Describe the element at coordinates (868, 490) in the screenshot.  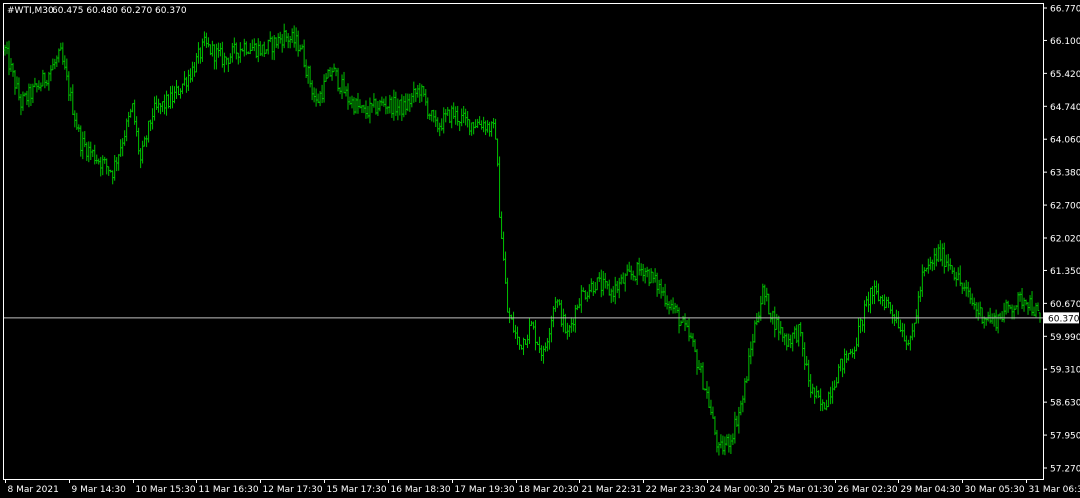
I see `x-tick-label: 26 Mar 02:30` at that location.